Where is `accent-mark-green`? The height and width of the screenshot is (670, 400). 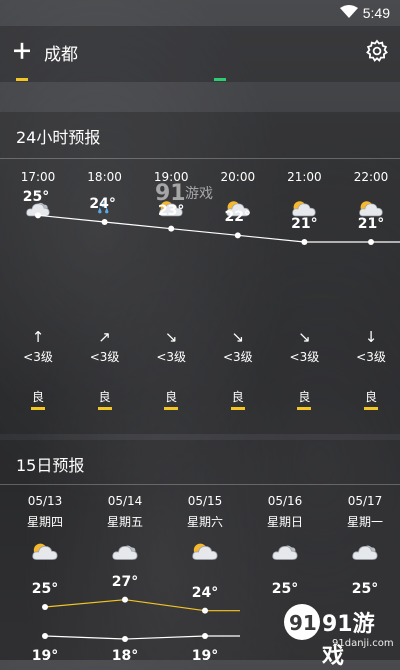
accent-mark-green is located at coordinates (220, 79).